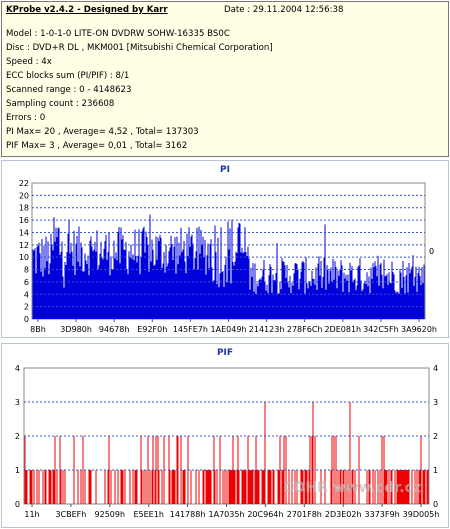 Image resolution: width=450 pixels, height=529 pixels. What do you see at coordinates (381, 329) in the screenshot?
I see `pi-x-tick-label: 342C5Fh` at bounding box center [381, 329].